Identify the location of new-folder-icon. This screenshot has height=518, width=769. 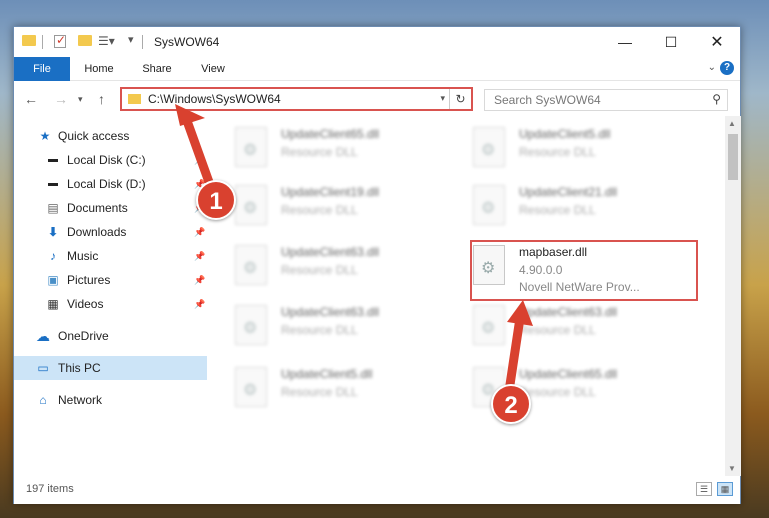
(85, 40).